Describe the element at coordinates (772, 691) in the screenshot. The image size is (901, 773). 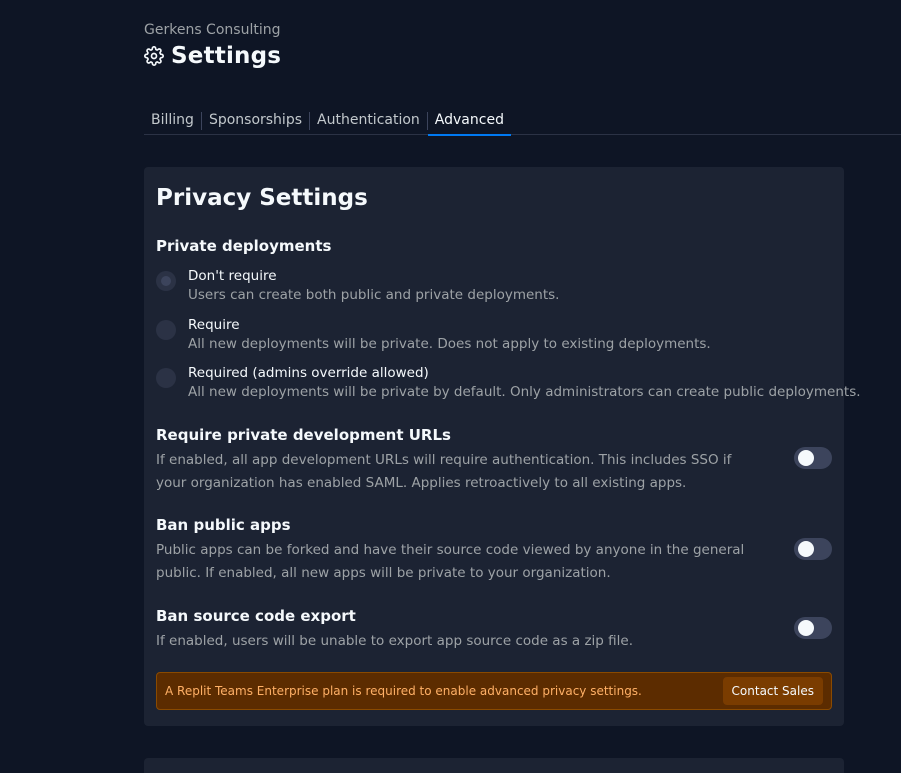
I see `contact-sales-button: Contact Sales` at that location.